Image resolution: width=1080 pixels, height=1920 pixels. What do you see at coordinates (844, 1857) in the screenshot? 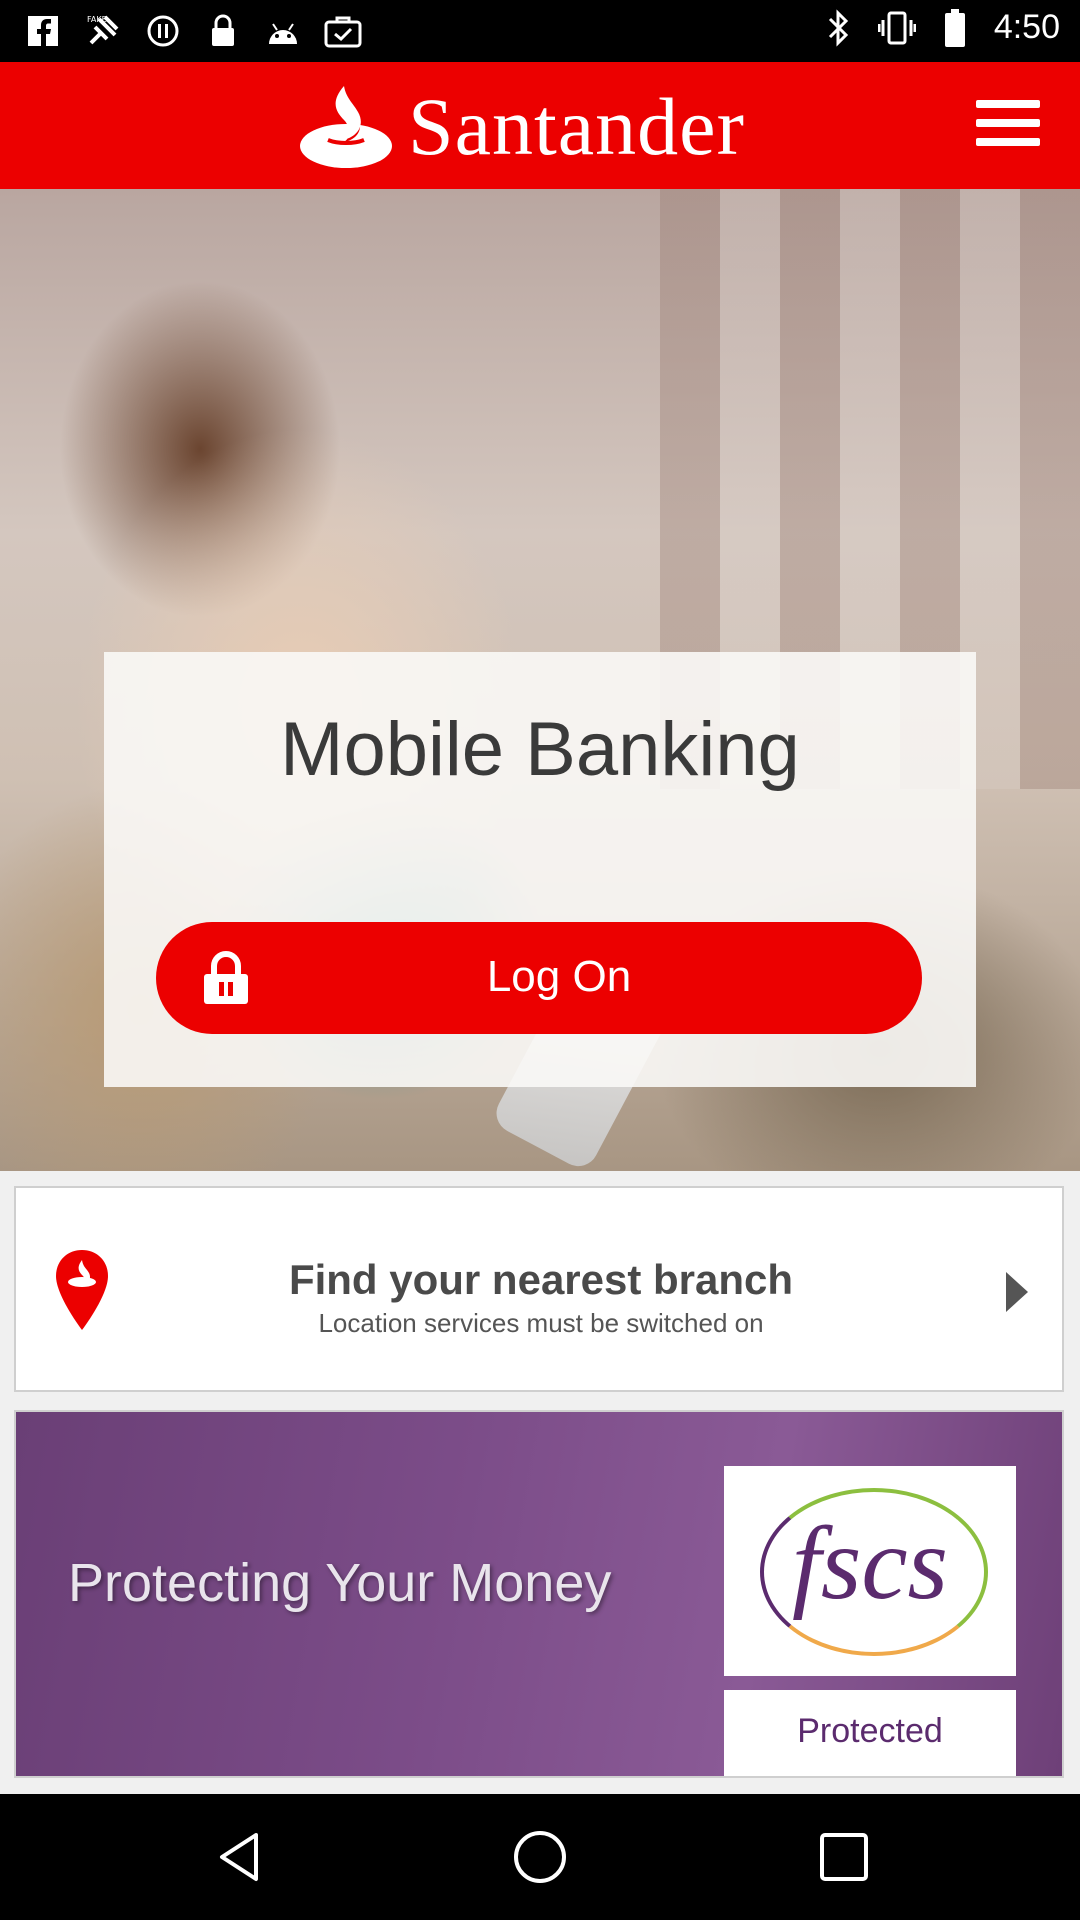
I see `recents-icon` at bounding box center [844, 1857].